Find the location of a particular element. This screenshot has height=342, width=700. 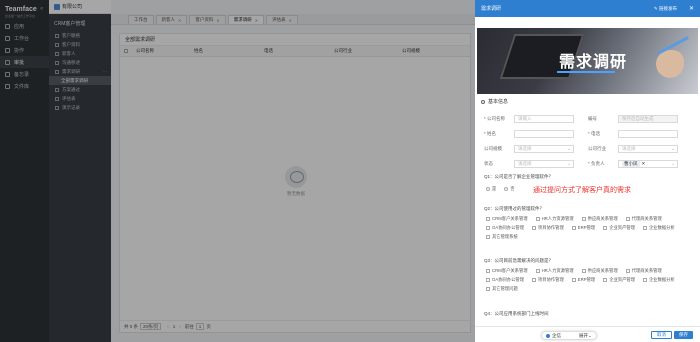

radio-option: 否 is located at coordinates (509, 188).